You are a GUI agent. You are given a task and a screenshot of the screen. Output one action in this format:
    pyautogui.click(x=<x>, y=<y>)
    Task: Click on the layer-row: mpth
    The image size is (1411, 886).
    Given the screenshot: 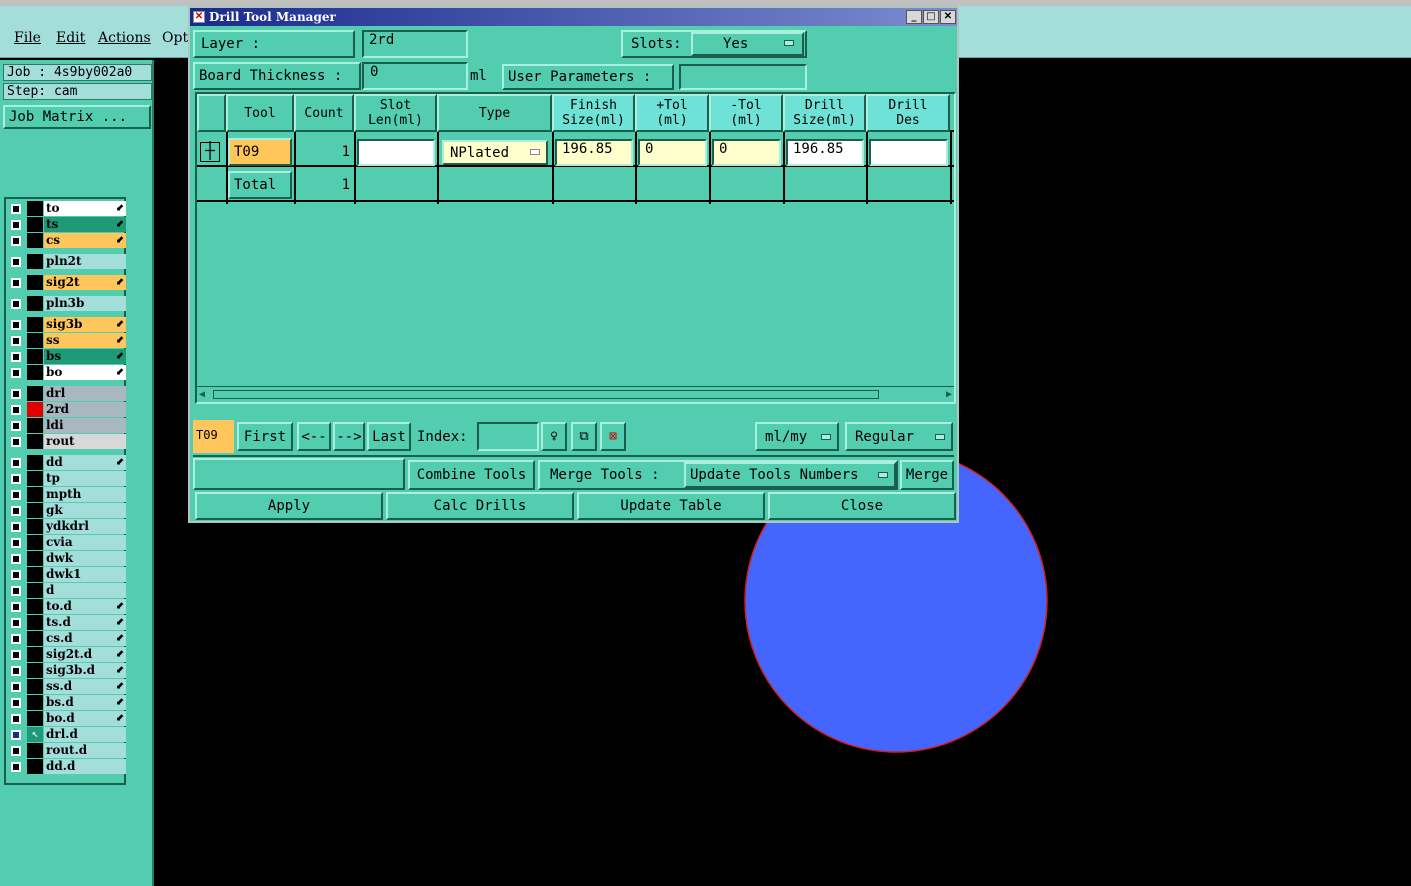 What is the action you would take?
    pyautogui.click(x=66, y=494)
    